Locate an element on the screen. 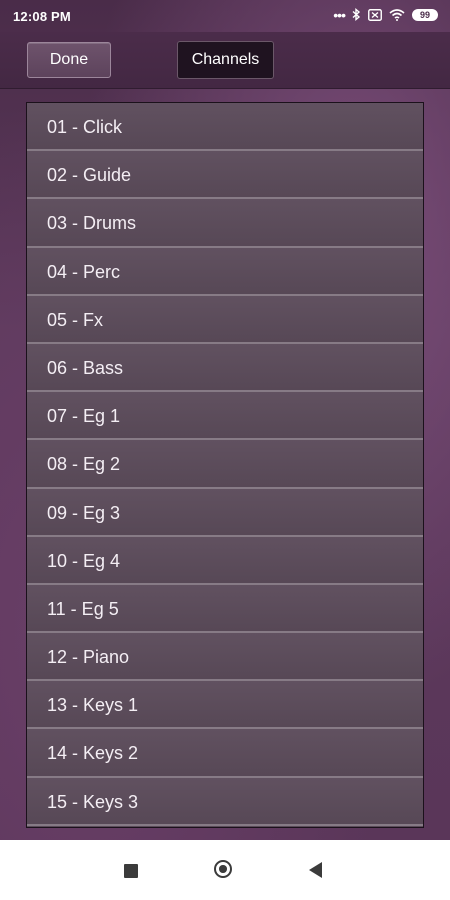 Image resolution: width=450 pixels, height=900 pixels. done-button: Done is located at coordinates (69, 60).